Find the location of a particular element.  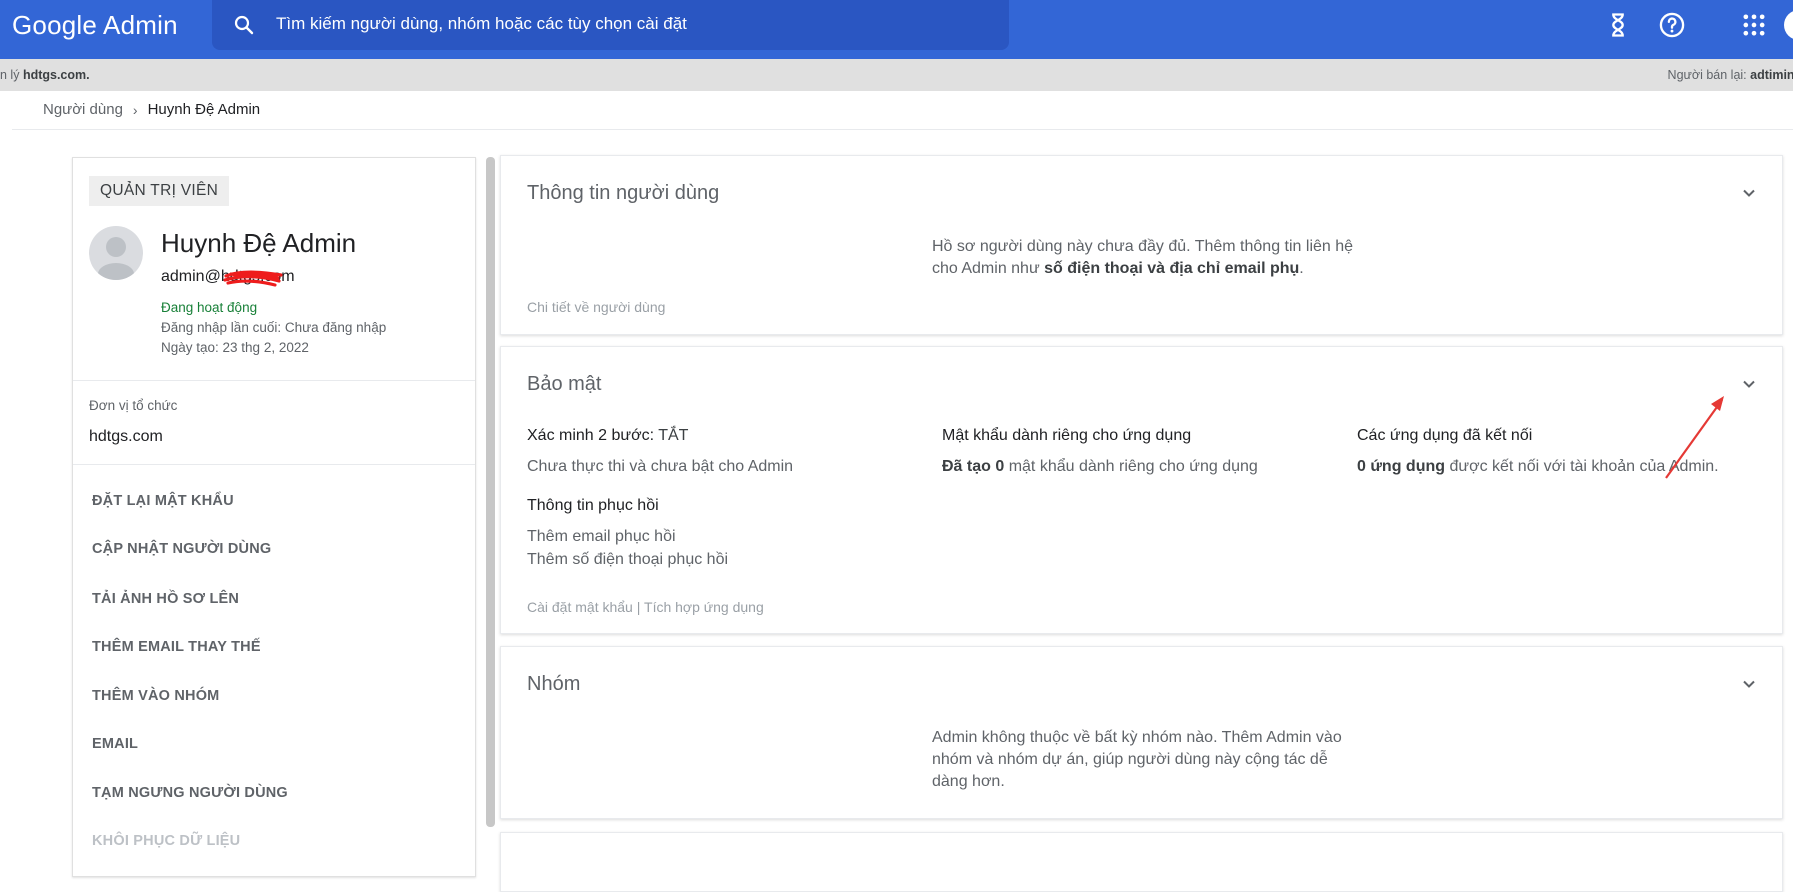

help-icon is located at coordinates (1672, 25).